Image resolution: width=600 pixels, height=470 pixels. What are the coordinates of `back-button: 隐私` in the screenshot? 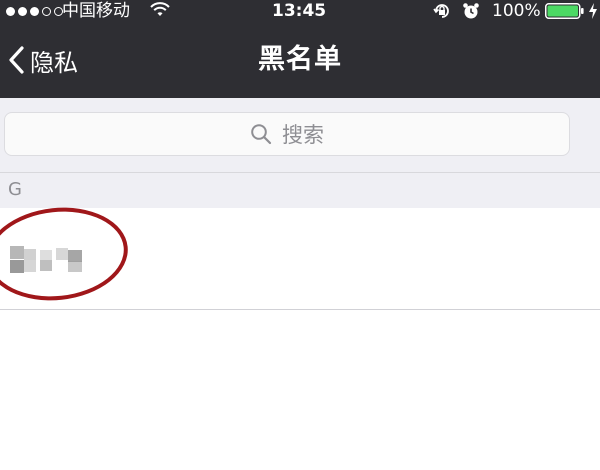 It's located at (43, 60).